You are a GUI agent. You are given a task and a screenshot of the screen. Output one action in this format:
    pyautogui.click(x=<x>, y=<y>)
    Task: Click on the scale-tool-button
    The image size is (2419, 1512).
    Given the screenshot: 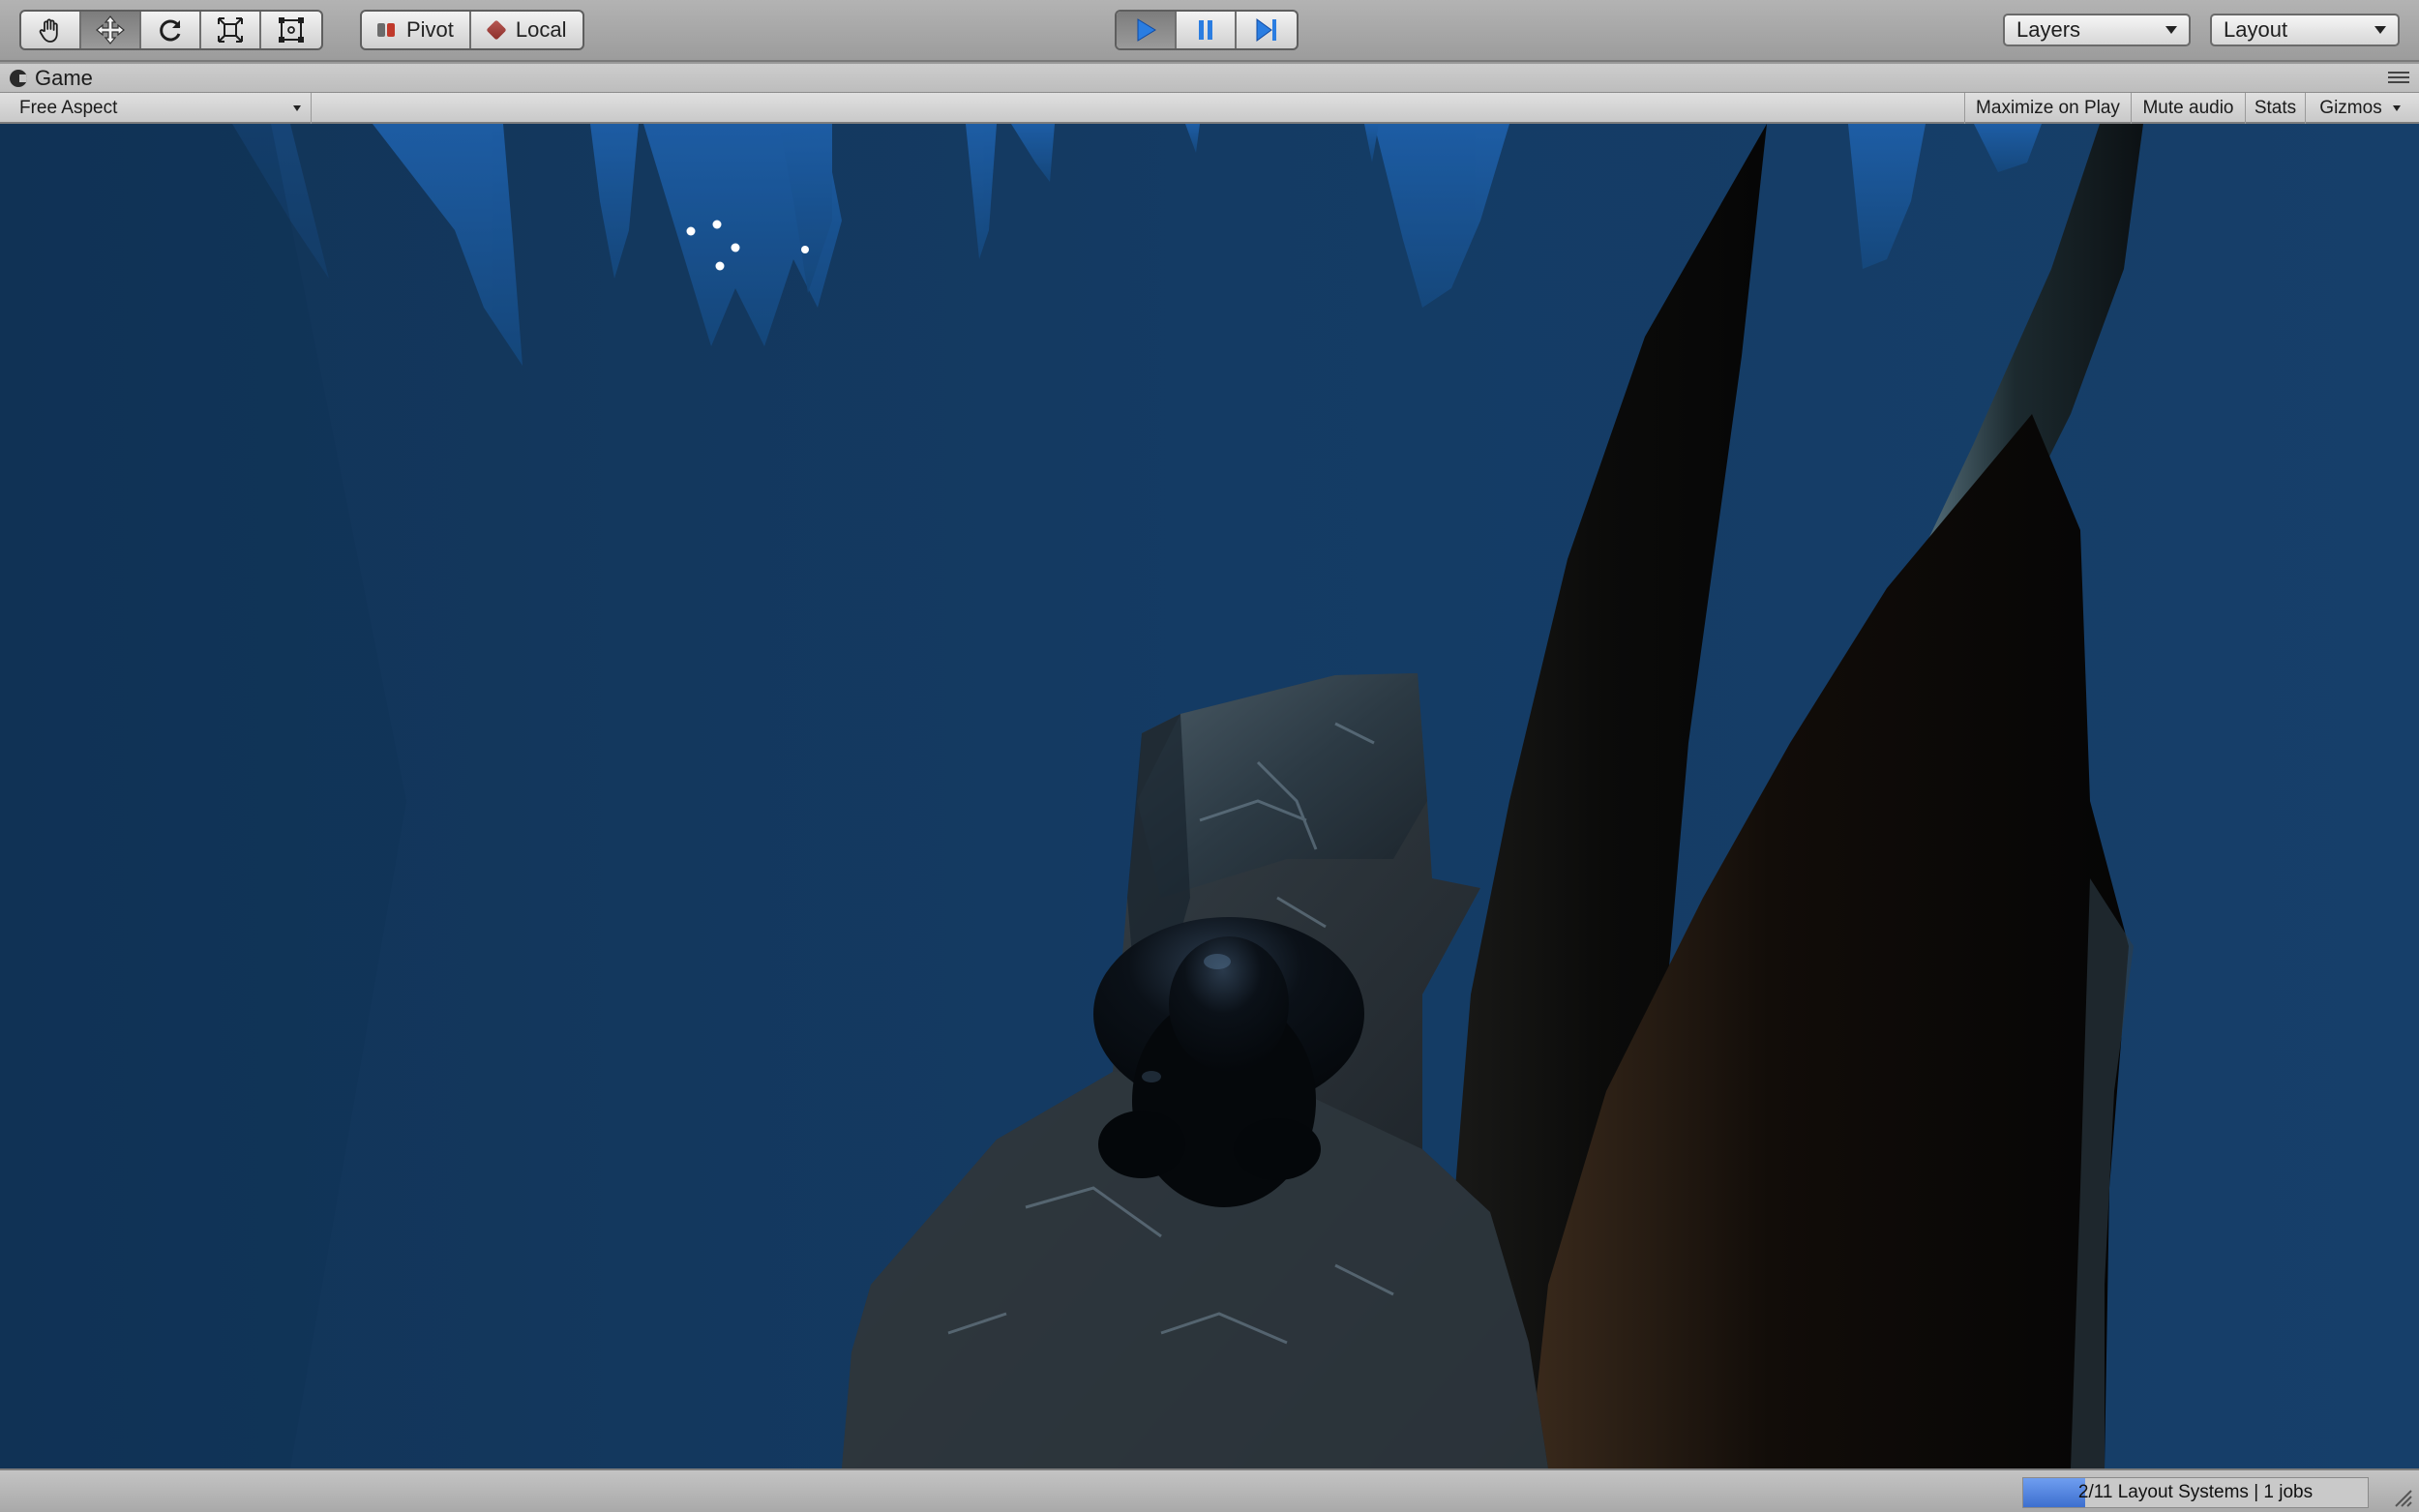 What is the action you would take?
    pyautogui.click(x=231, y=30)
    